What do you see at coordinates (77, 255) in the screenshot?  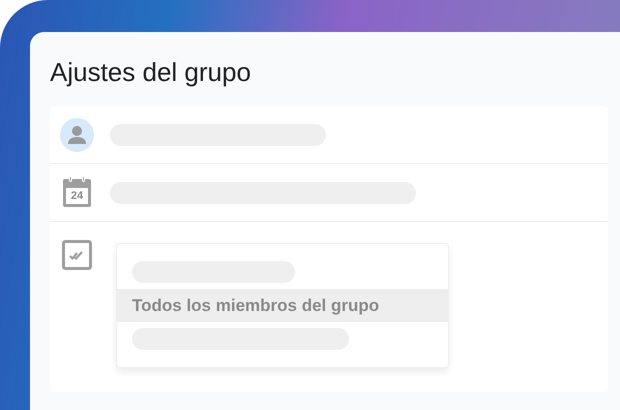 I see `double-check-box-icon` at bounding box center [77, 255].